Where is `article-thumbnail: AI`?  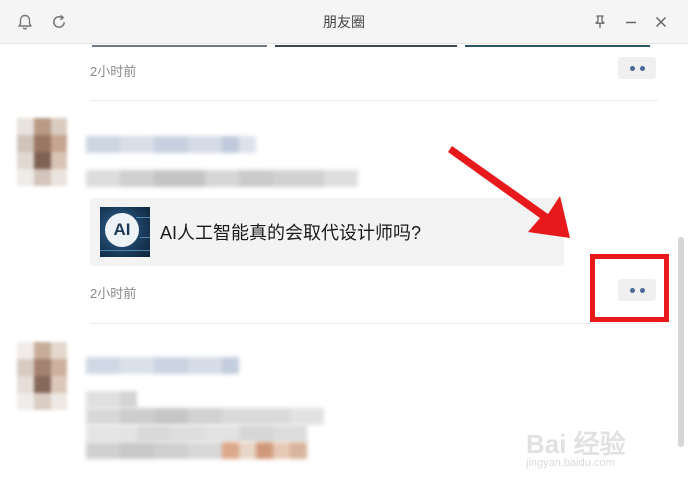
article-thumbnail: AI is located at coordinates (125, 232).